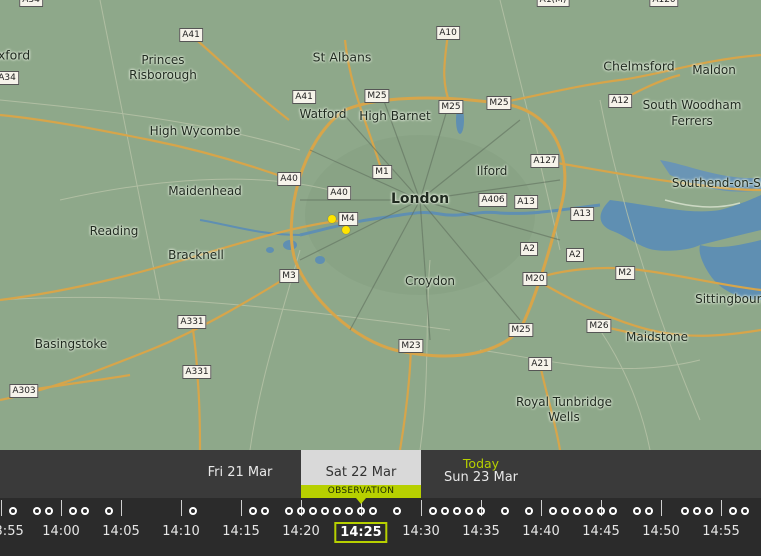 This screenshot has height=556, width=761. I want to click on place-label: Southend-on-Se, so click(716, 183).